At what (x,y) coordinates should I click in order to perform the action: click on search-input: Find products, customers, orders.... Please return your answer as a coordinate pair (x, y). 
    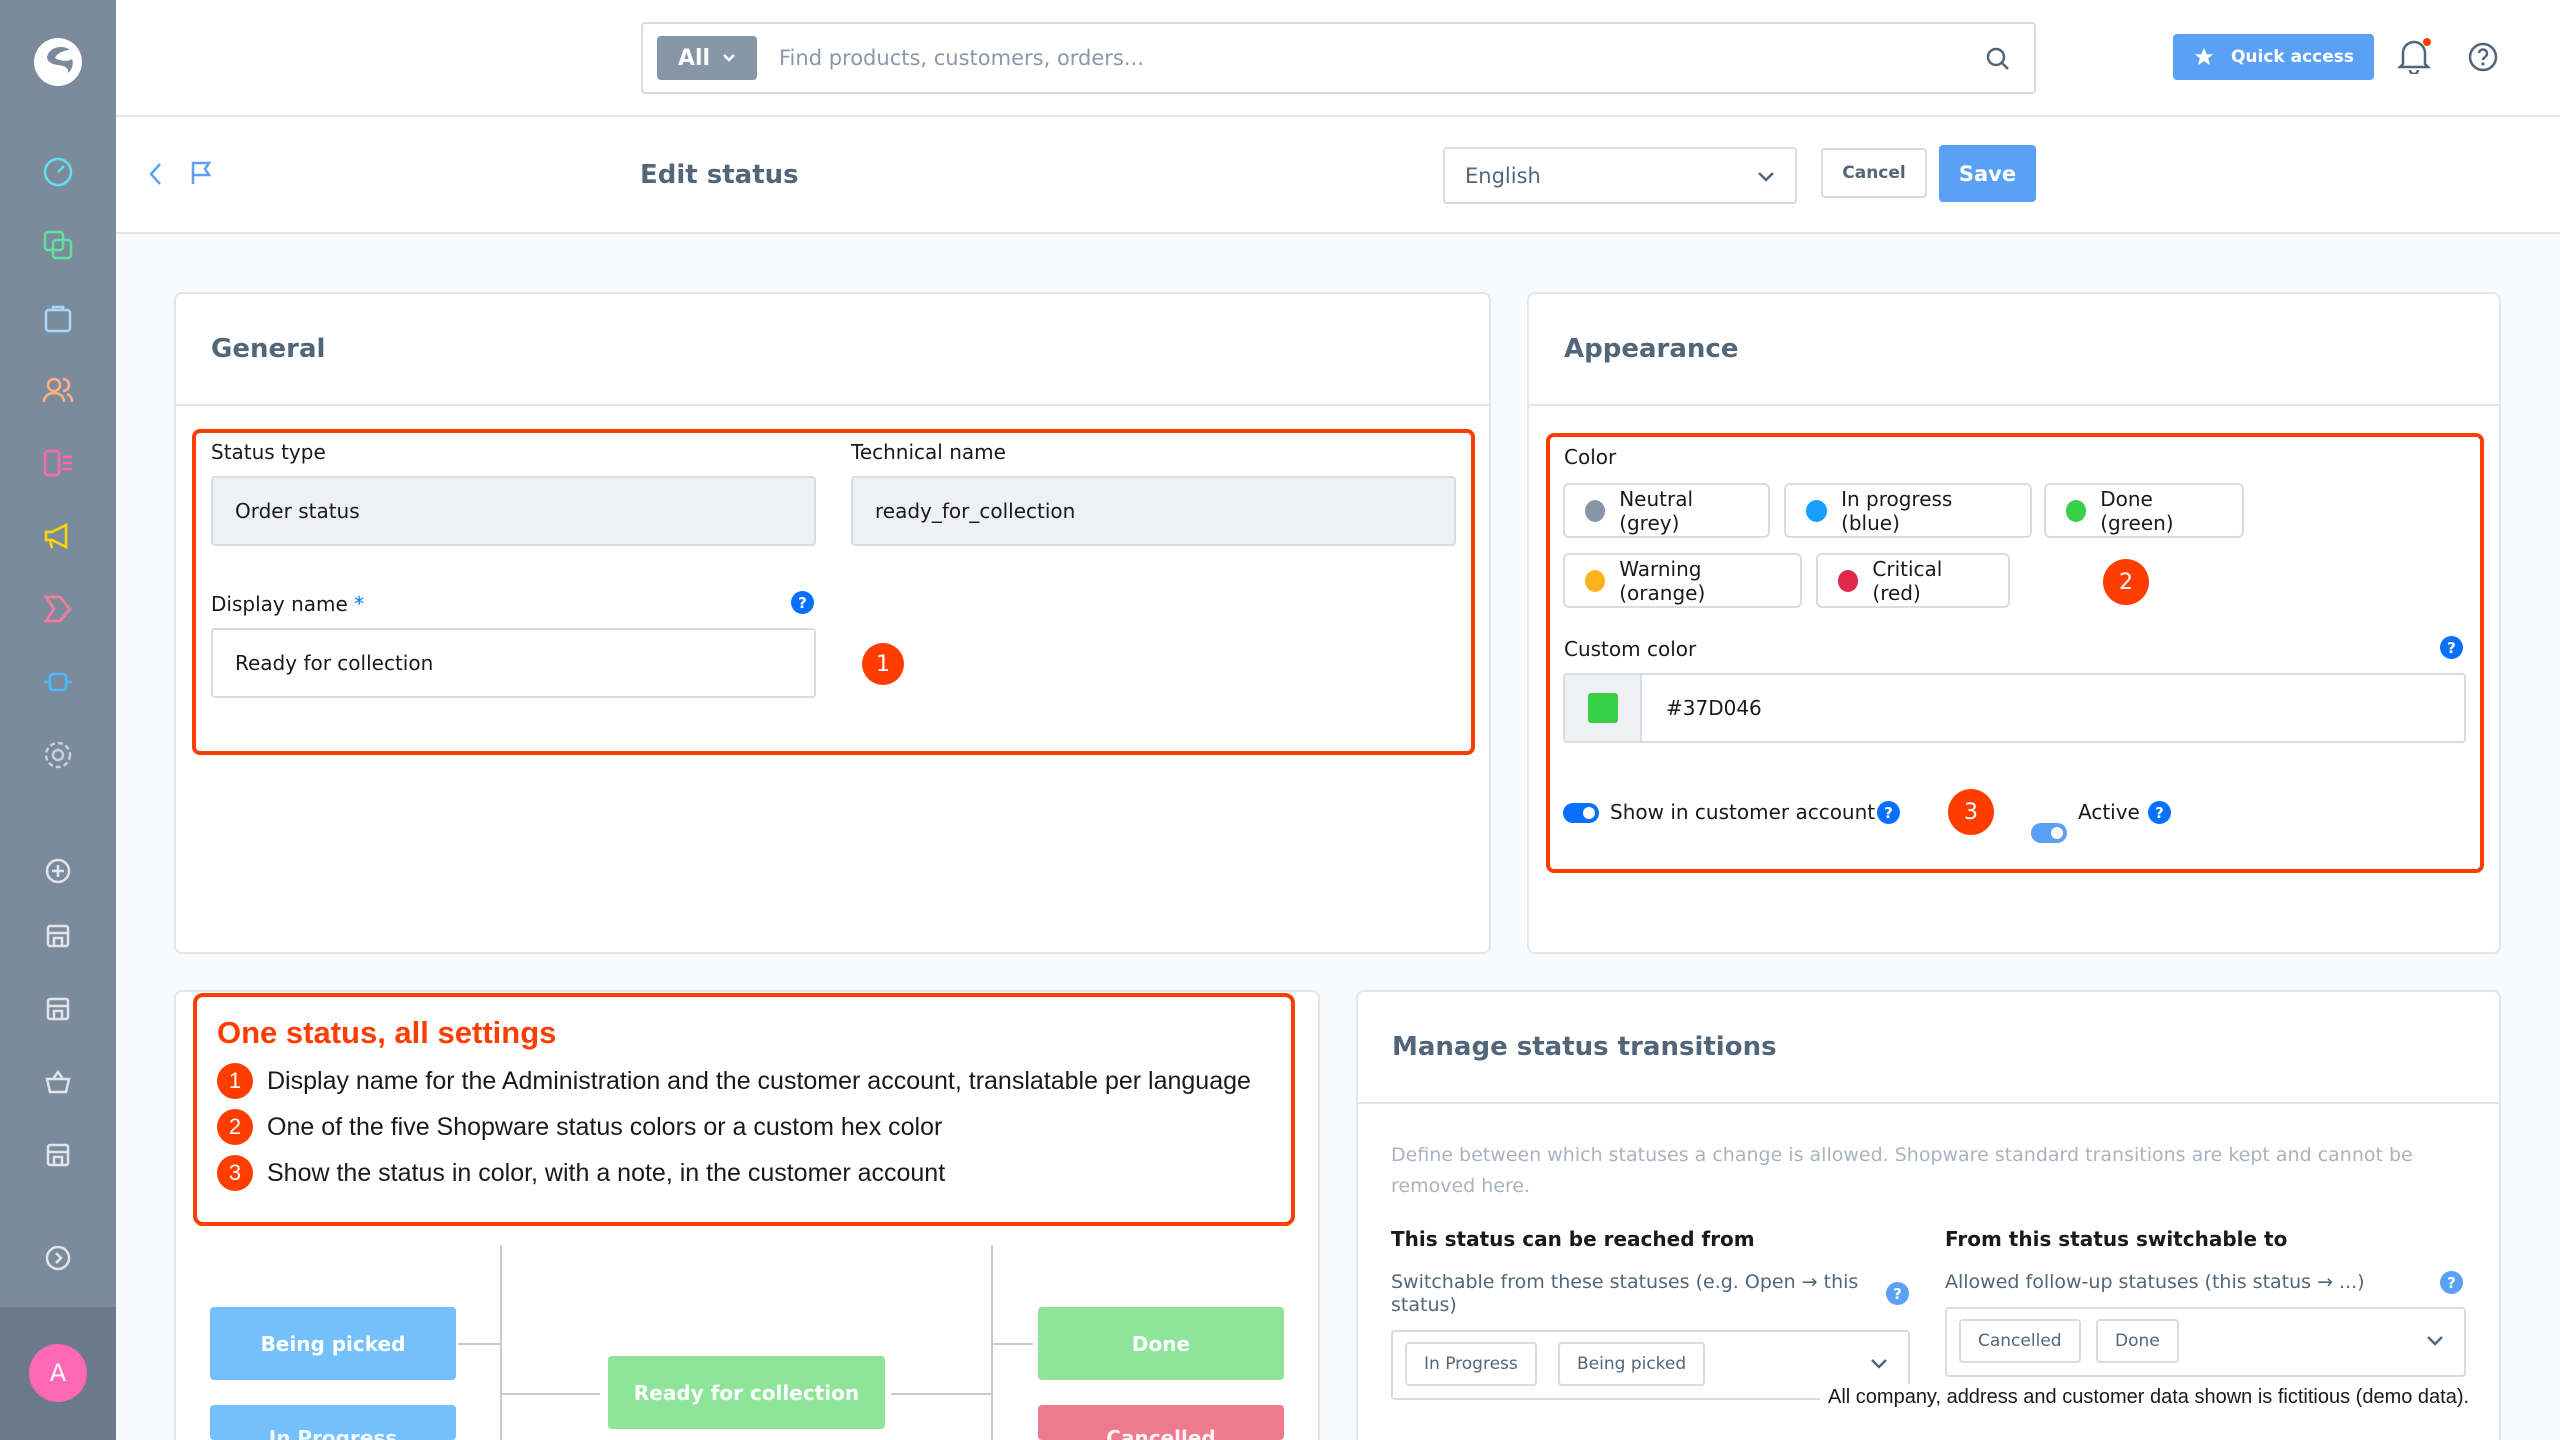
    Looking at the image, I should click on (961, 58).